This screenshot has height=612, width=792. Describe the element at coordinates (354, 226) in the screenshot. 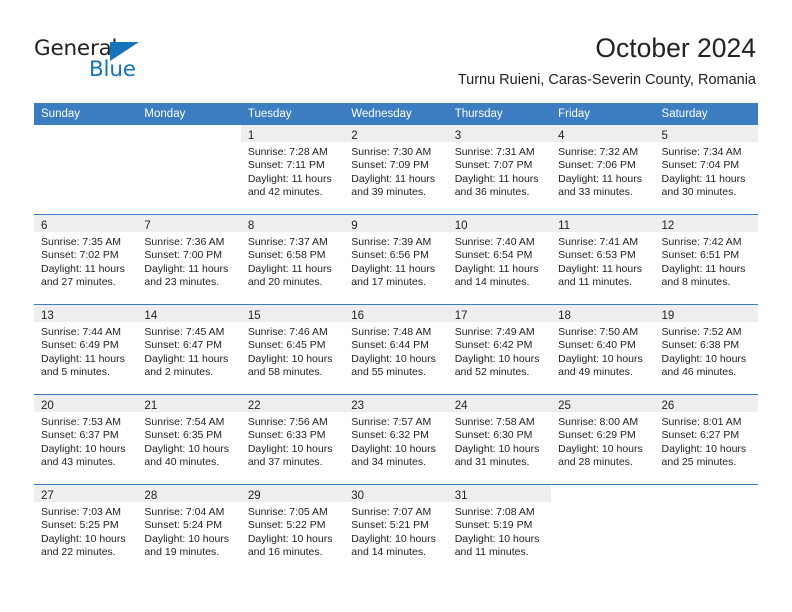

I see `day-number: 9` at that location.